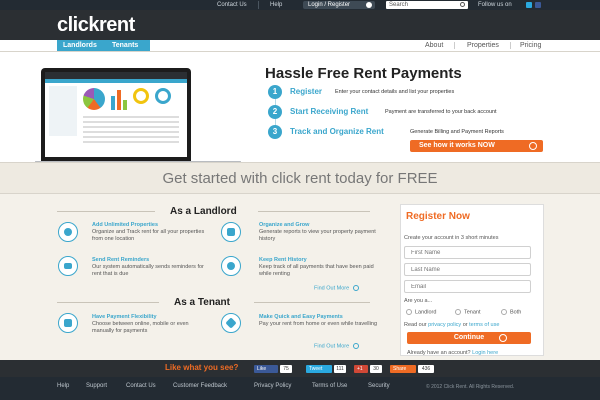 Image resolution: width=600 pixels, height=400 pixels. What do you see at coordinates (203, 211) in the screenshot?
I see `landlord-heading: As a Landlord` at bounding box center [203, 211].